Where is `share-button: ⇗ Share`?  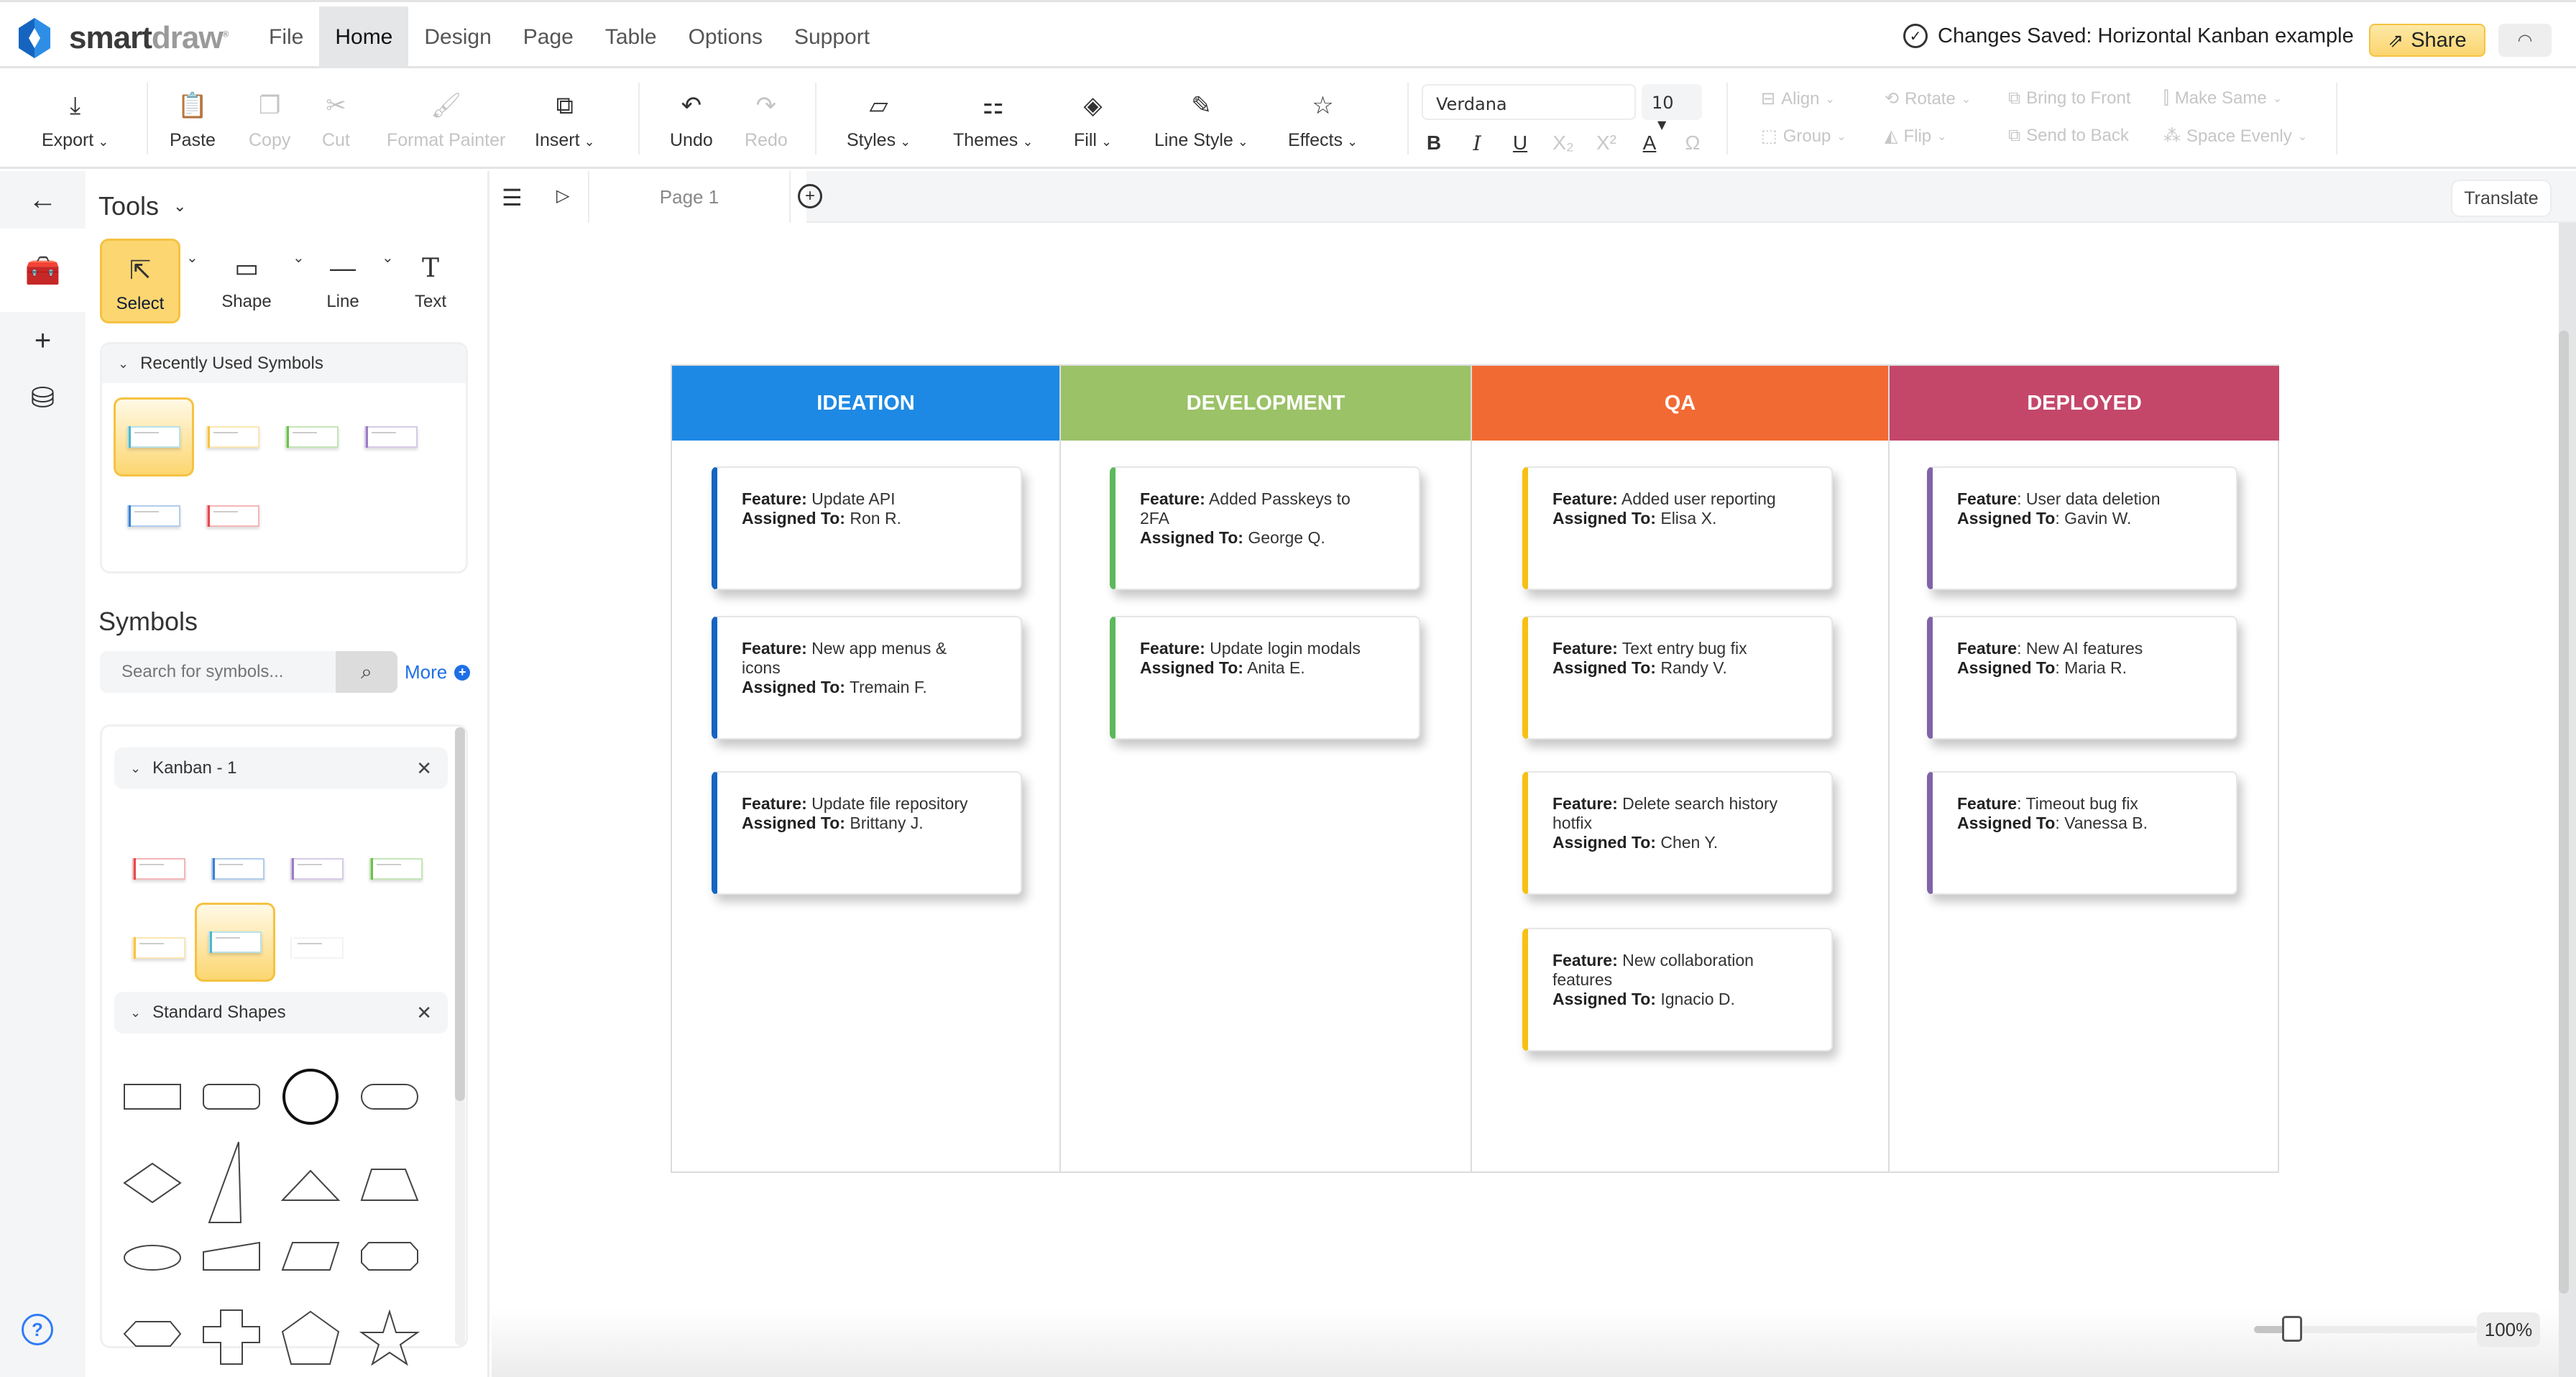
share-button: ⇗ Share is located at coordinates (2427, 40).